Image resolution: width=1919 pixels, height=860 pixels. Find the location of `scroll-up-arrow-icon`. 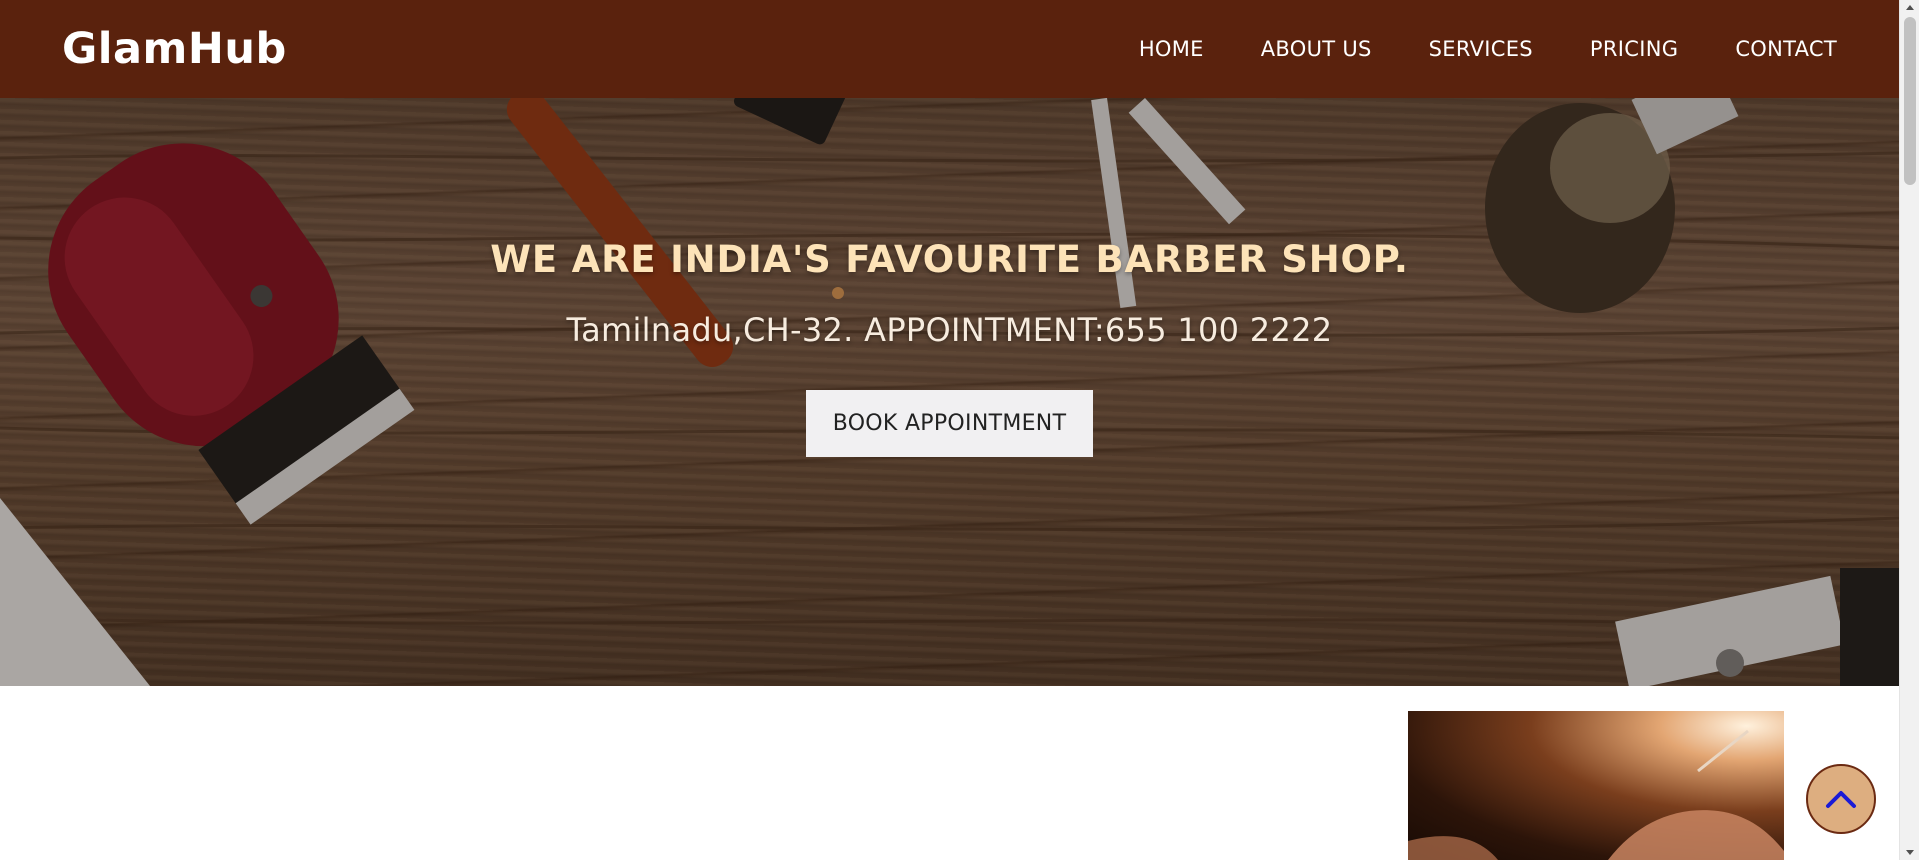

scroll-up-arrow-icon is located at coordinates (1910, 8).